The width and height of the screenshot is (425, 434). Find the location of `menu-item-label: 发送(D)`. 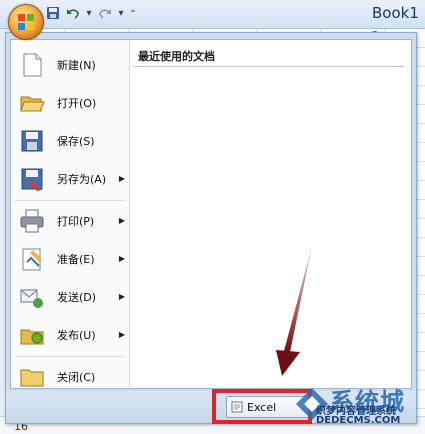

menu-item-label: 发送(D) is located at coordinates (77, 297).